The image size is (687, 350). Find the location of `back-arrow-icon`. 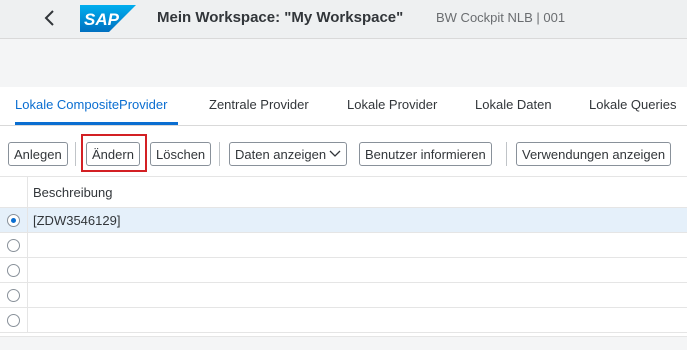

back-arrow-icon is located at coordinates (49, 18).